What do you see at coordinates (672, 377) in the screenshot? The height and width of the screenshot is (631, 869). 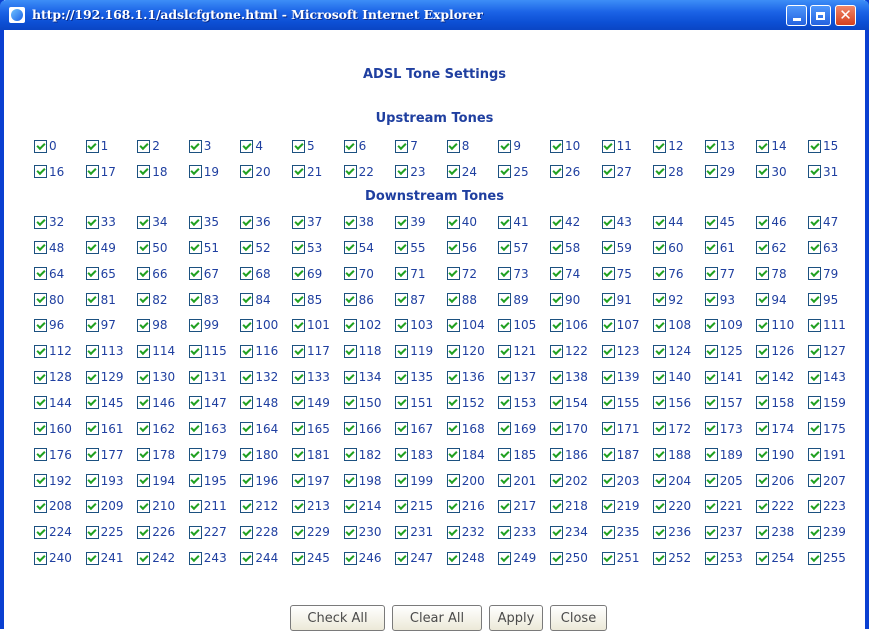 I see `tone-checkbox-140: 140` at bounding box center [672, 377].